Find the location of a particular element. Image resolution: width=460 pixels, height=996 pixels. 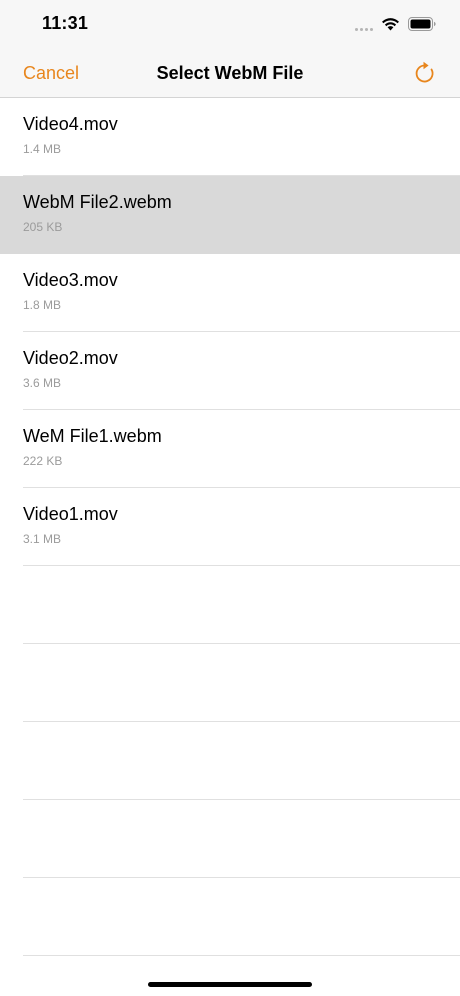

status-bar: 11:31 is located at coordinates (230, 24).